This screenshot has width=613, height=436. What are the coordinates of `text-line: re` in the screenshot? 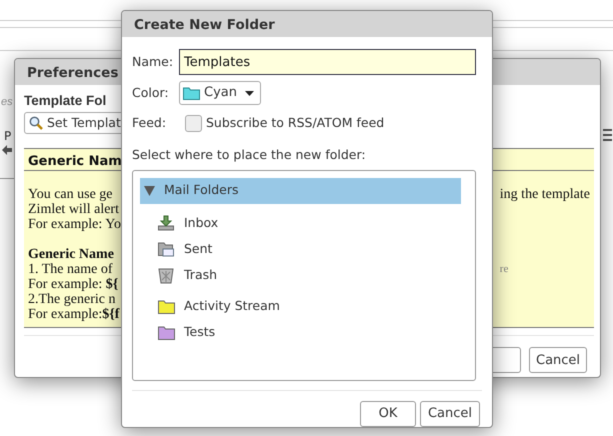 It's located at (505, 270).